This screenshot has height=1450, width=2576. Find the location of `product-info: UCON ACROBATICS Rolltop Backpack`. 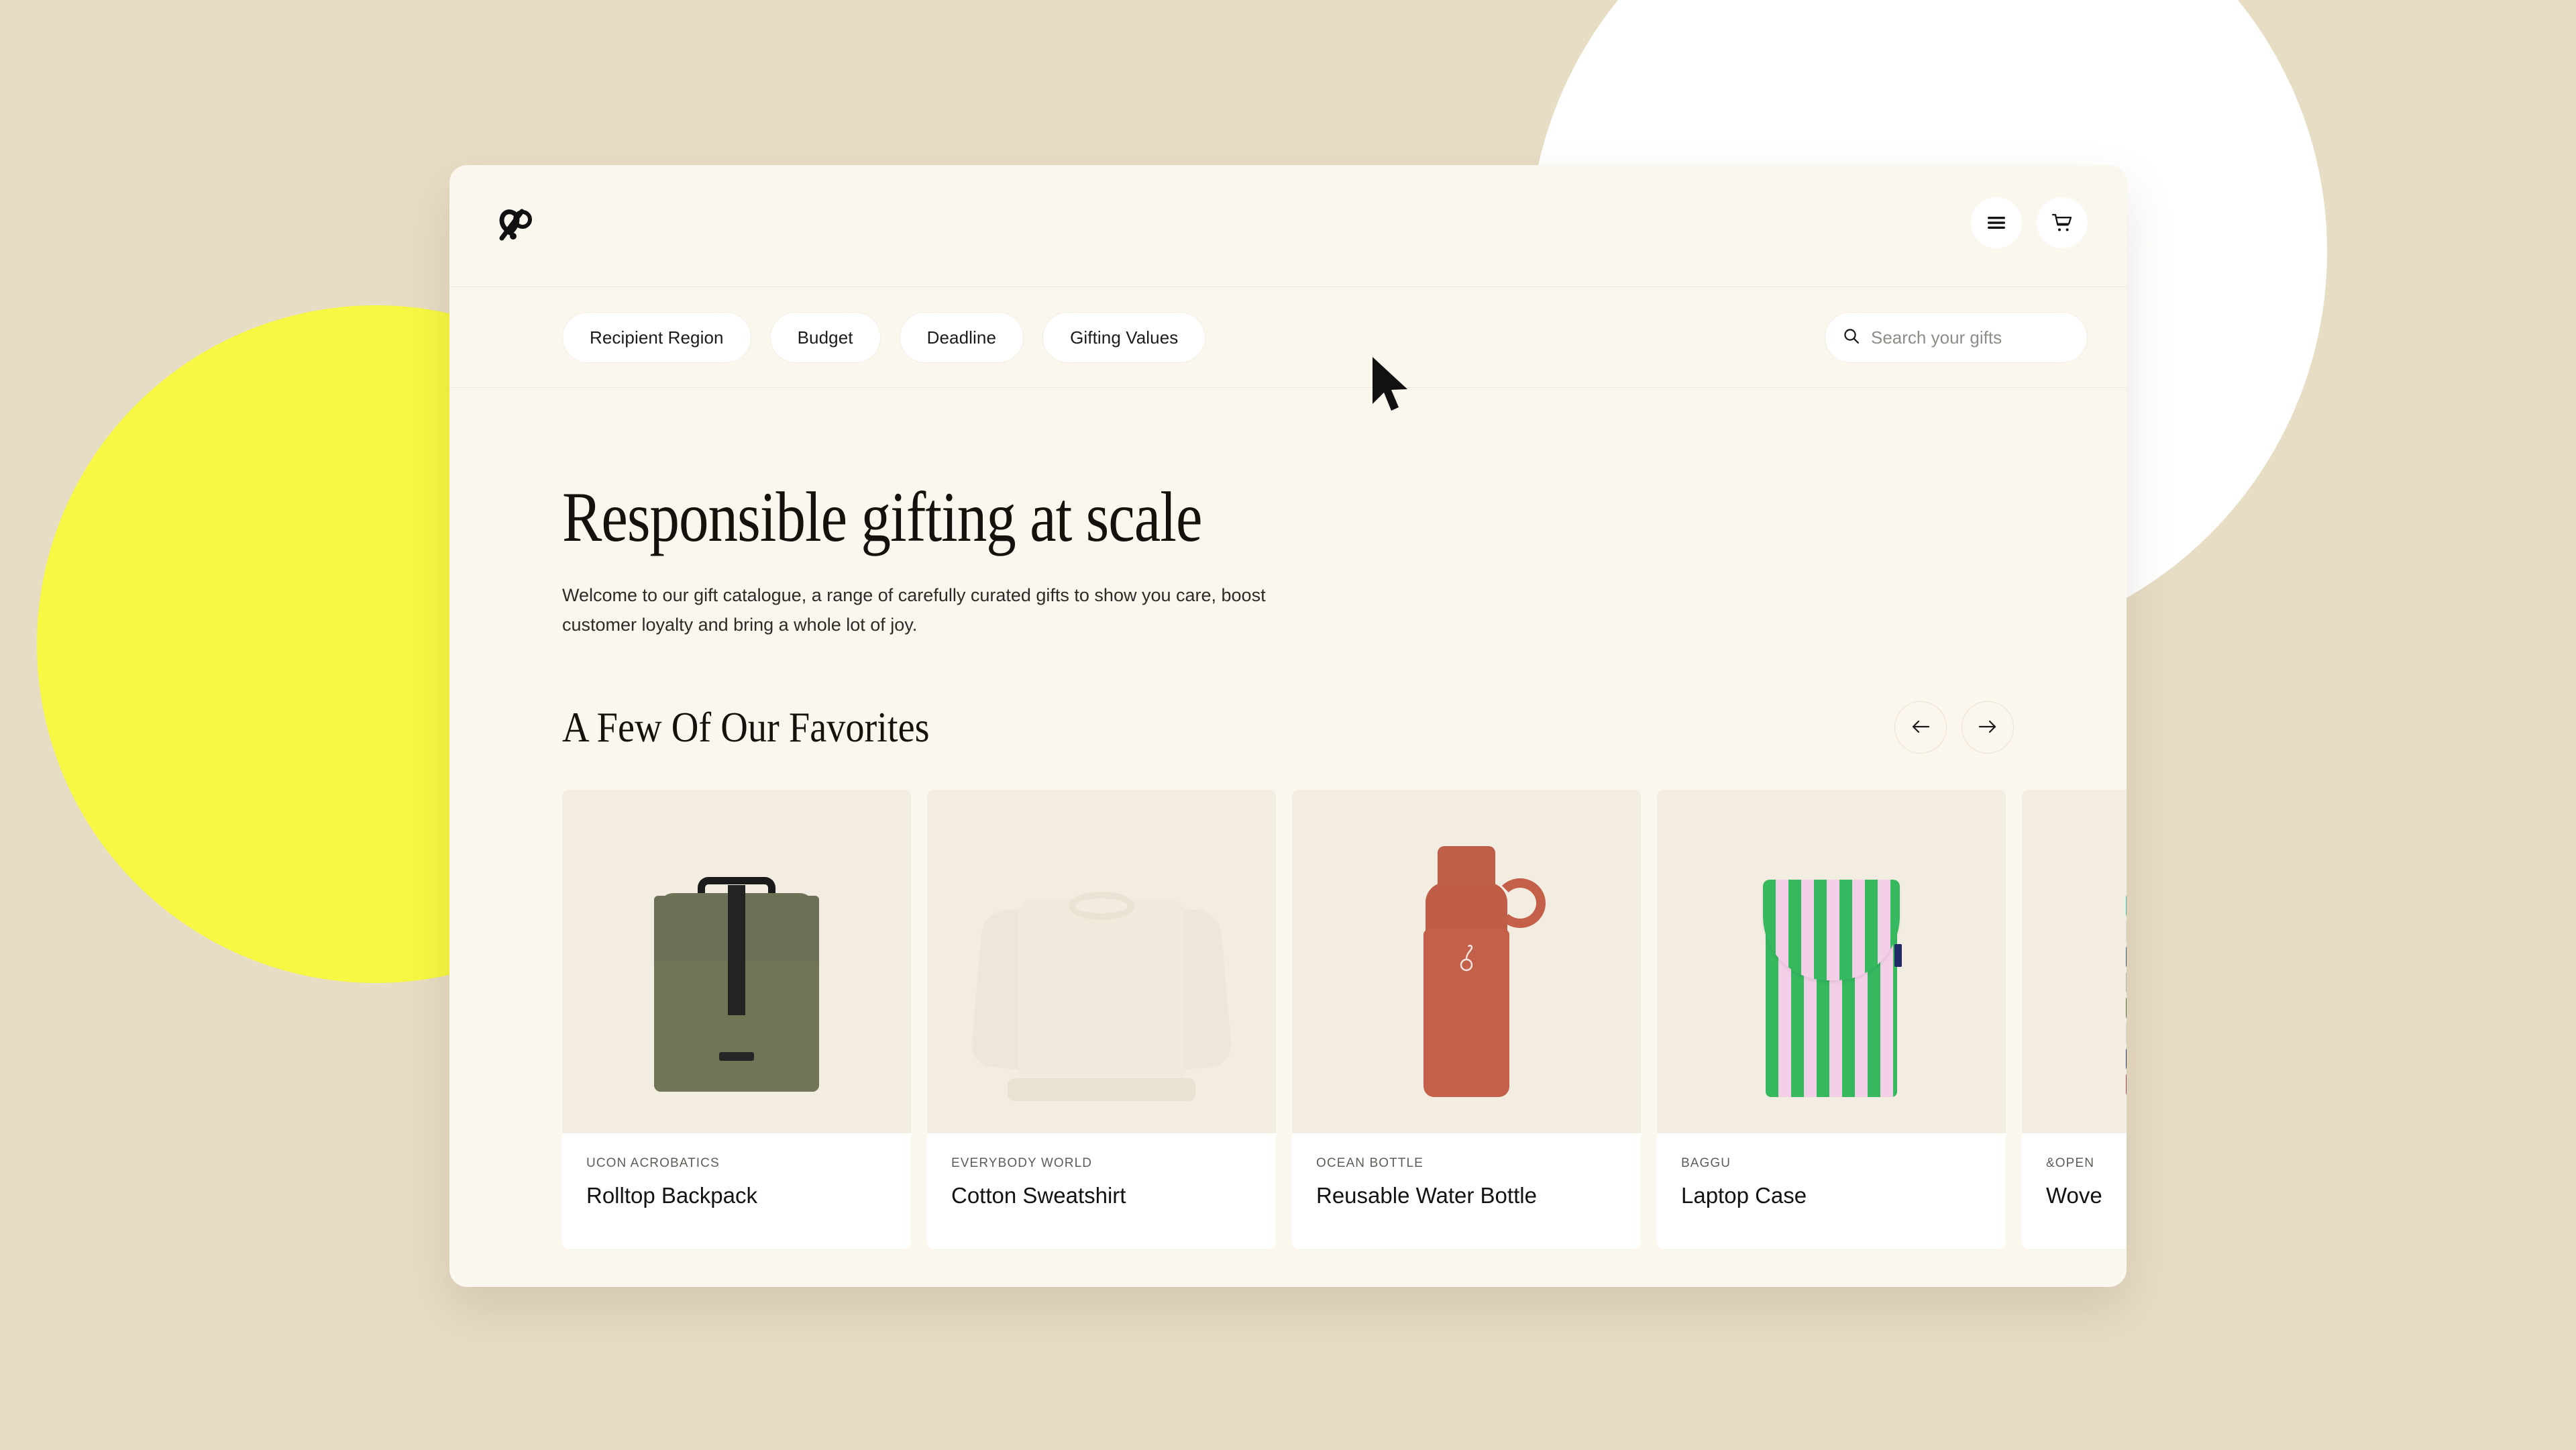

product-info: UCON ACROBATICS Rolltop Backpack is located at coordinates (736, 1191).